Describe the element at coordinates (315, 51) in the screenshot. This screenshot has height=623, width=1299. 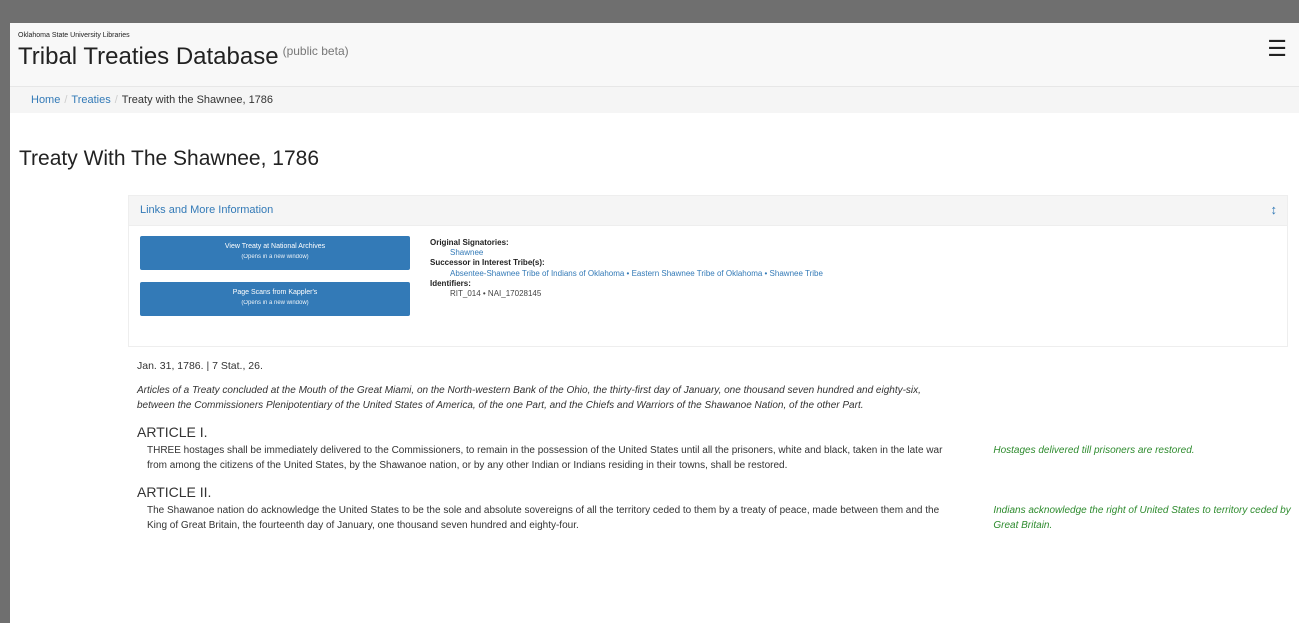
I see `beta-label: (public beta)` at that location.